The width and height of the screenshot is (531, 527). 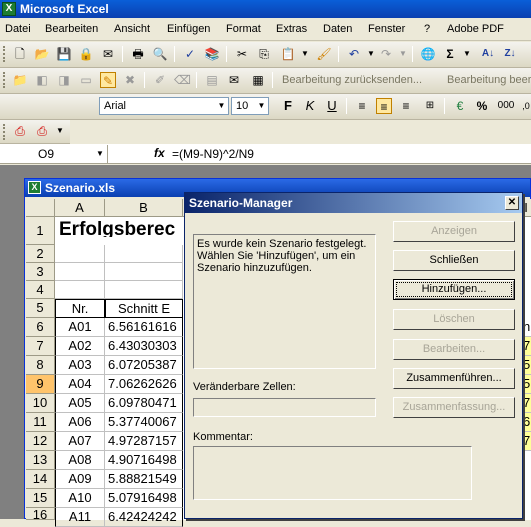 What do you see at coordinates (4, 54) in the screenshot?
I see `toolbar-grip` at bounding box center [4, 54].